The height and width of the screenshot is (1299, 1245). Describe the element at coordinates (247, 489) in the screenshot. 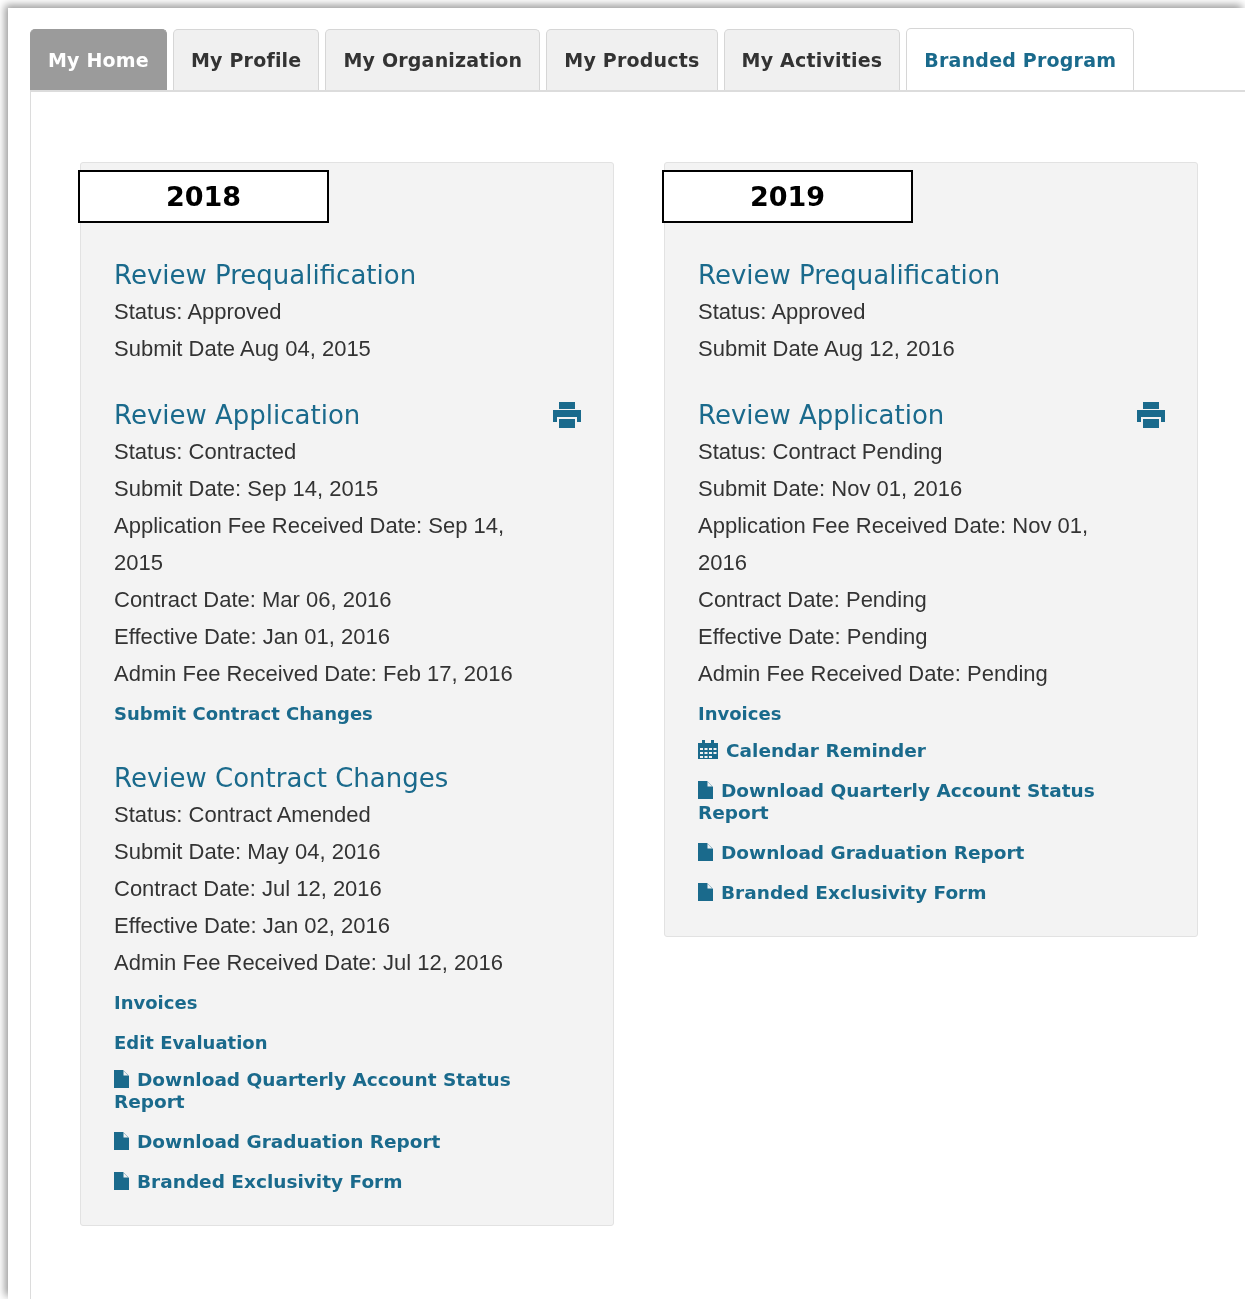

I see `status-line: Submit Date: Sep 14, 2015` at that location.